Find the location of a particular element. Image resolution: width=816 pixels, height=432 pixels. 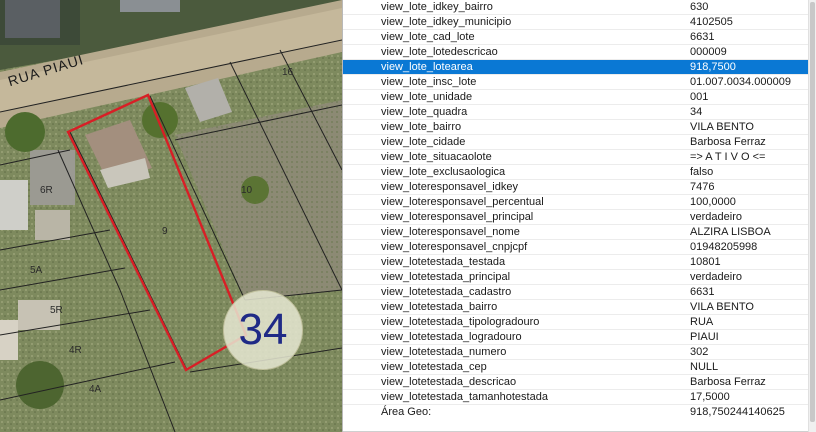

lot-label: 4R is located at coordinates (75, 350).